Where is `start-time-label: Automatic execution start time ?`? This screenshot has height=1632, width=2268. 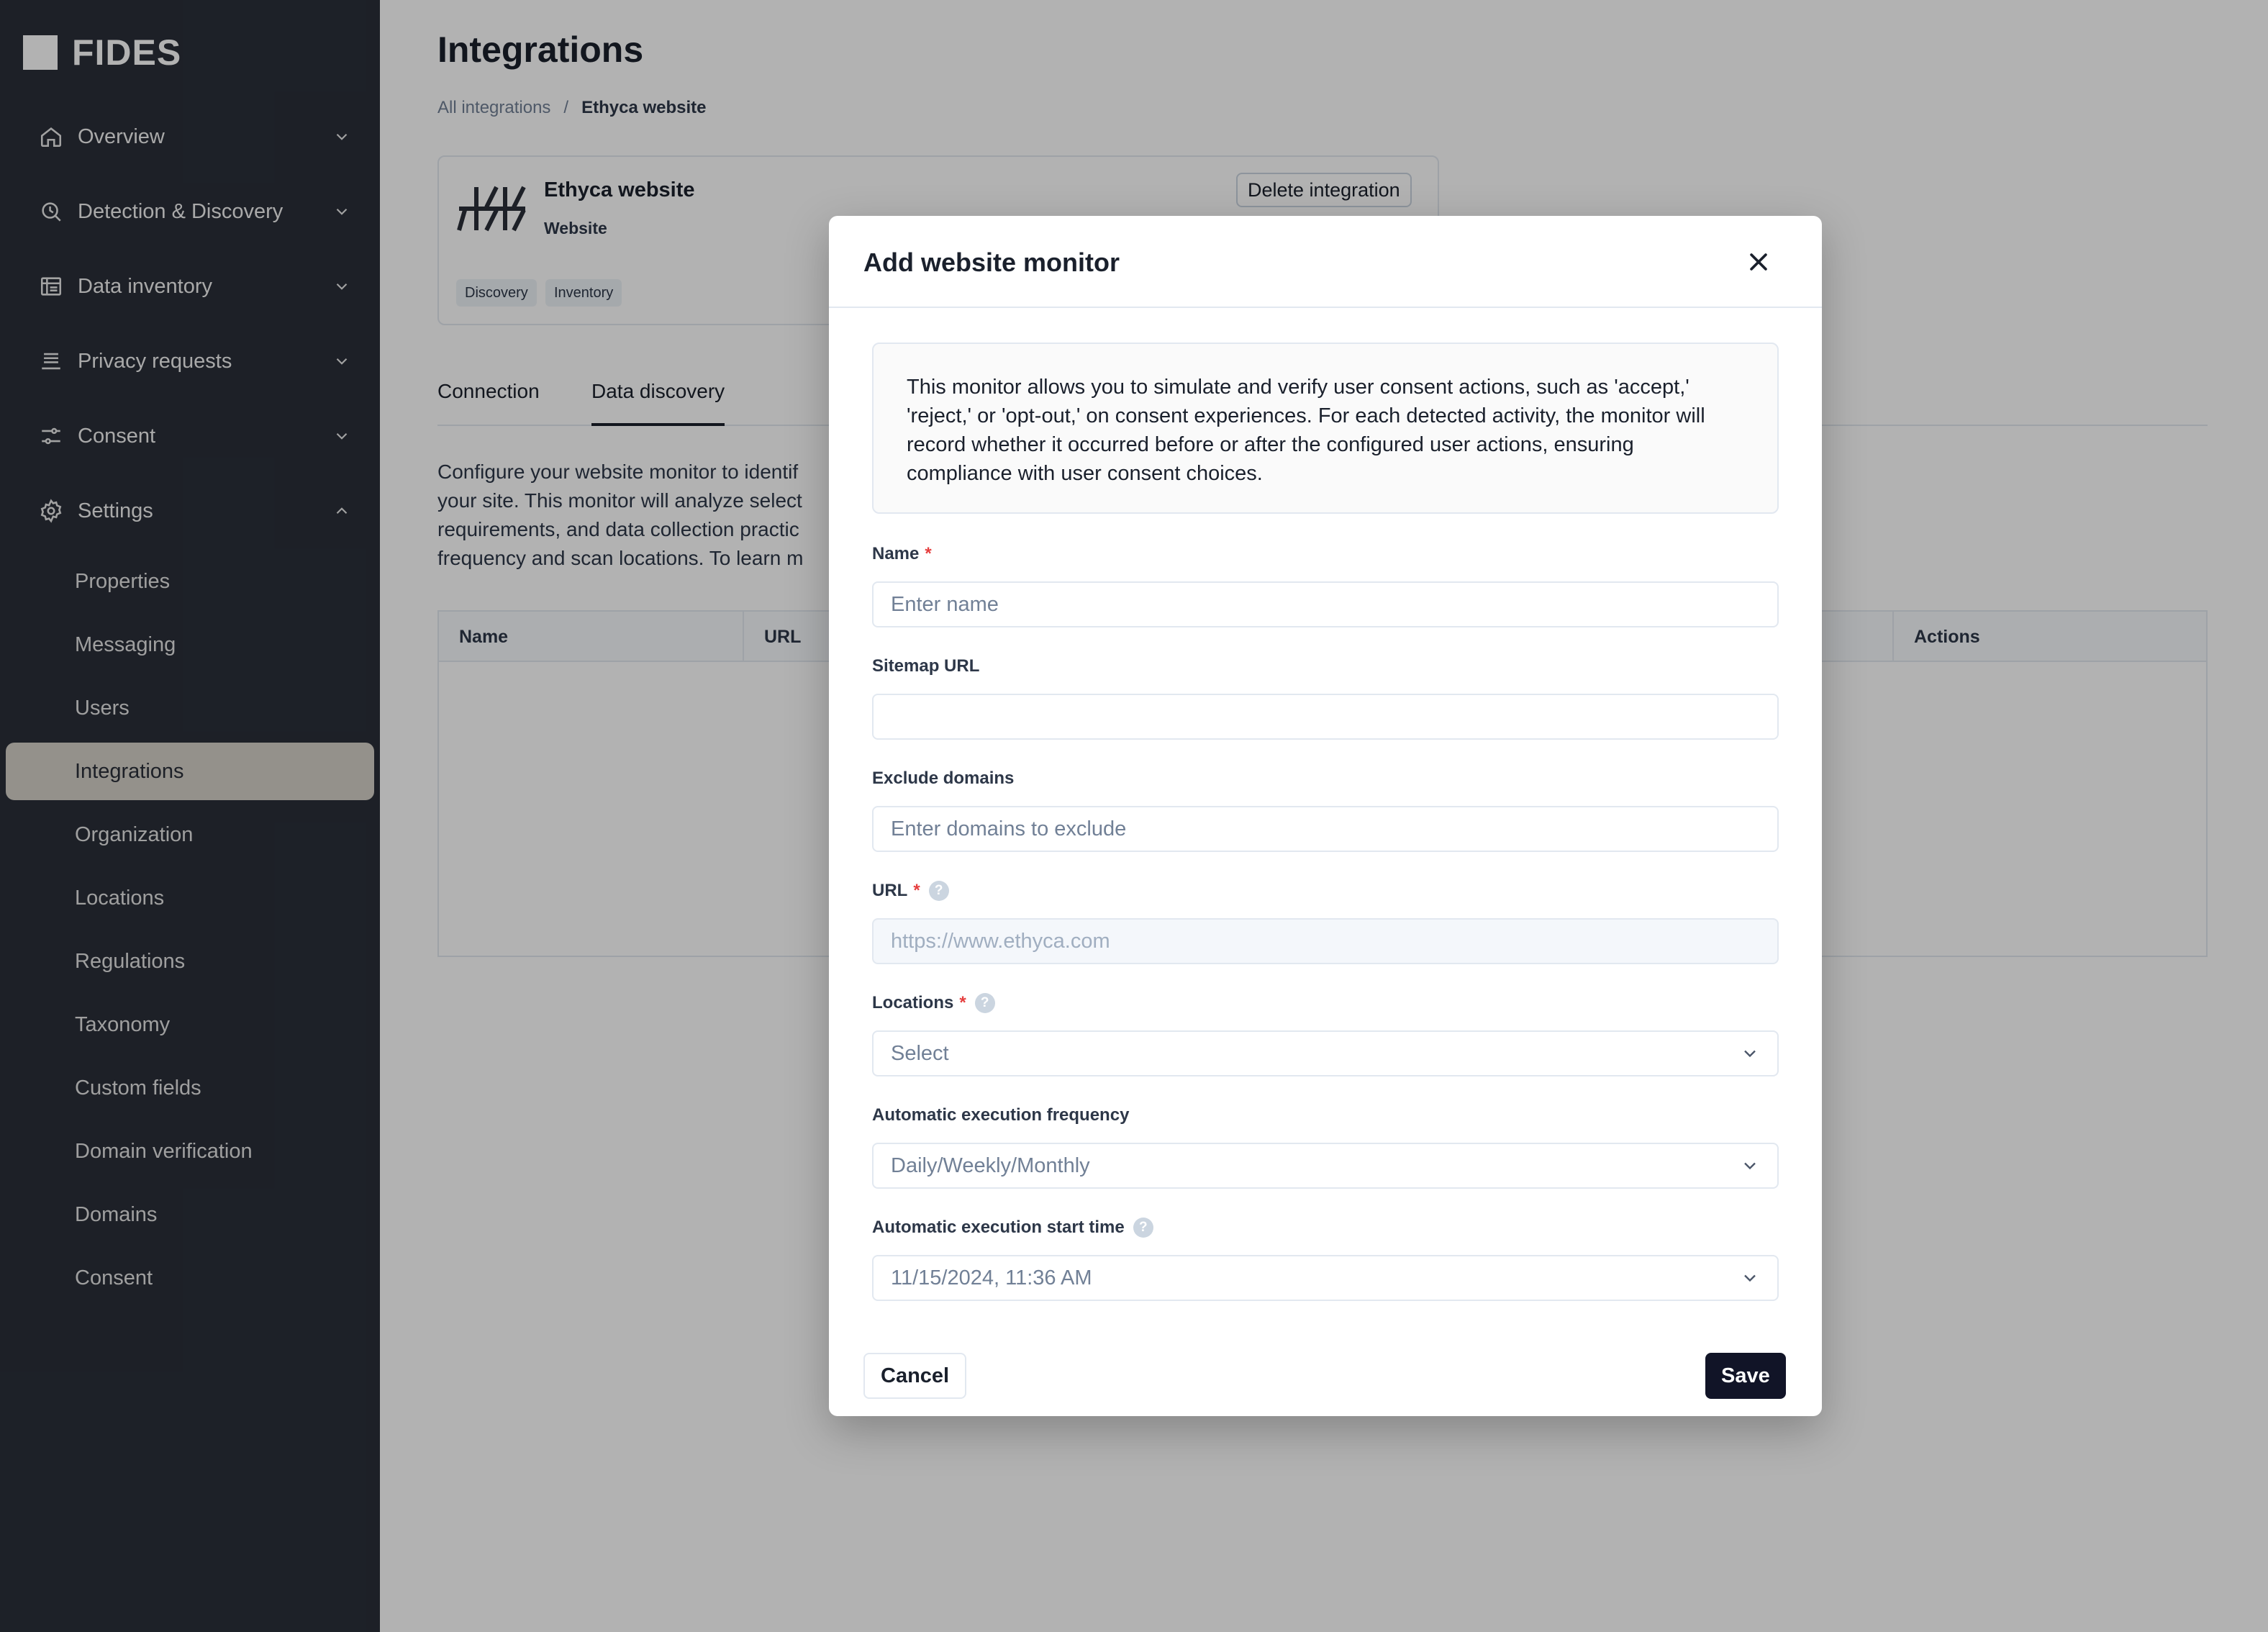 start-time-label: Automatic execution start time ? is located at coordinates (1012, 1228).